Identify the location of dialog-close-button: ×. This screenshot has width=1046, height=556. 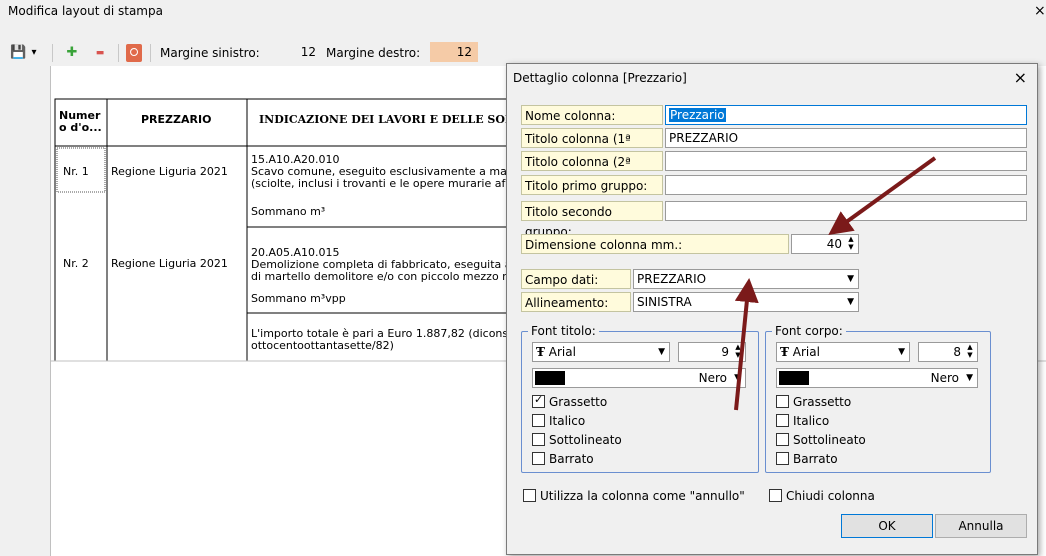
(1020, 78).